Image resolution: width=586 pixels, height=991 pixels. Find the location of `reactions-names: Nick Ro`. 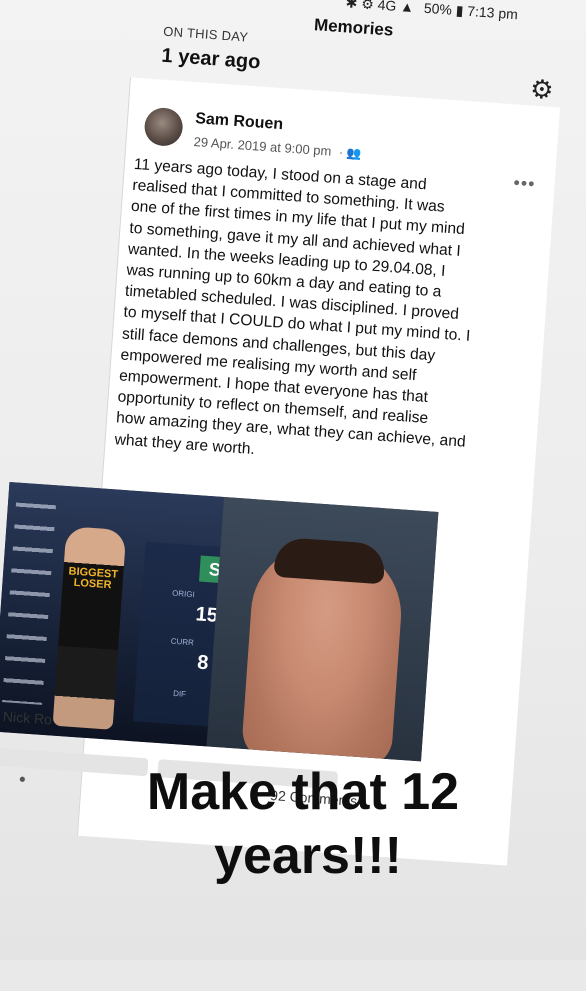

reactions-names: Nick Ro is located at coordinates (27, 718).